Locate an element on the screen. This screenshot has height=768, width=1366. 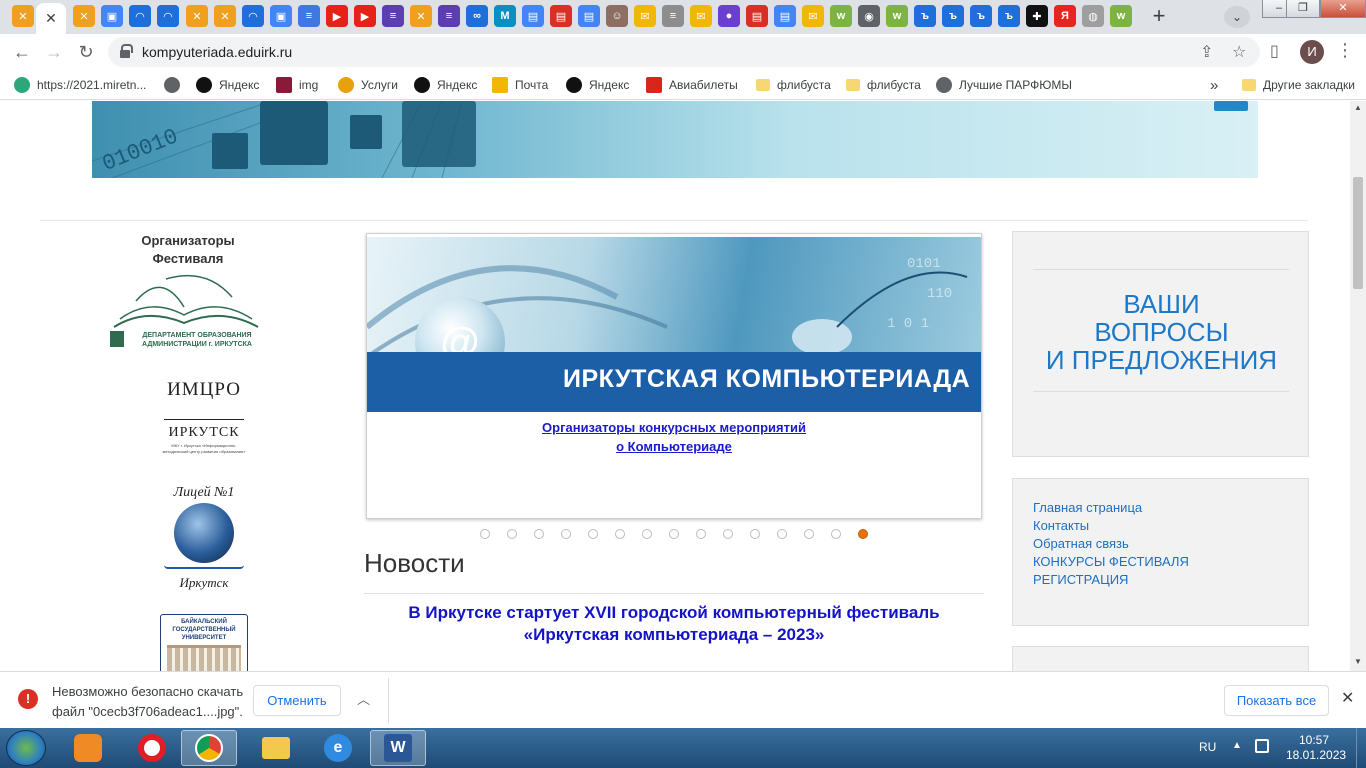
tab-favicon: ◉ is located at coordinates (869, 16).